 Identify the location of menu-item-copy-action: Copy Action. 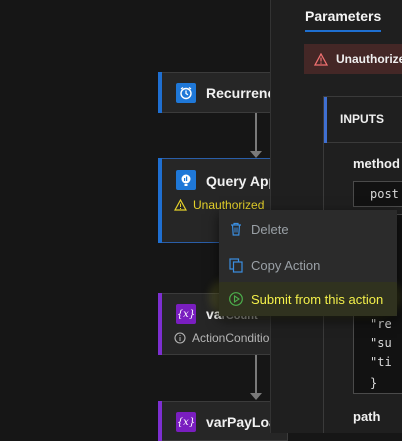
(308, 265).